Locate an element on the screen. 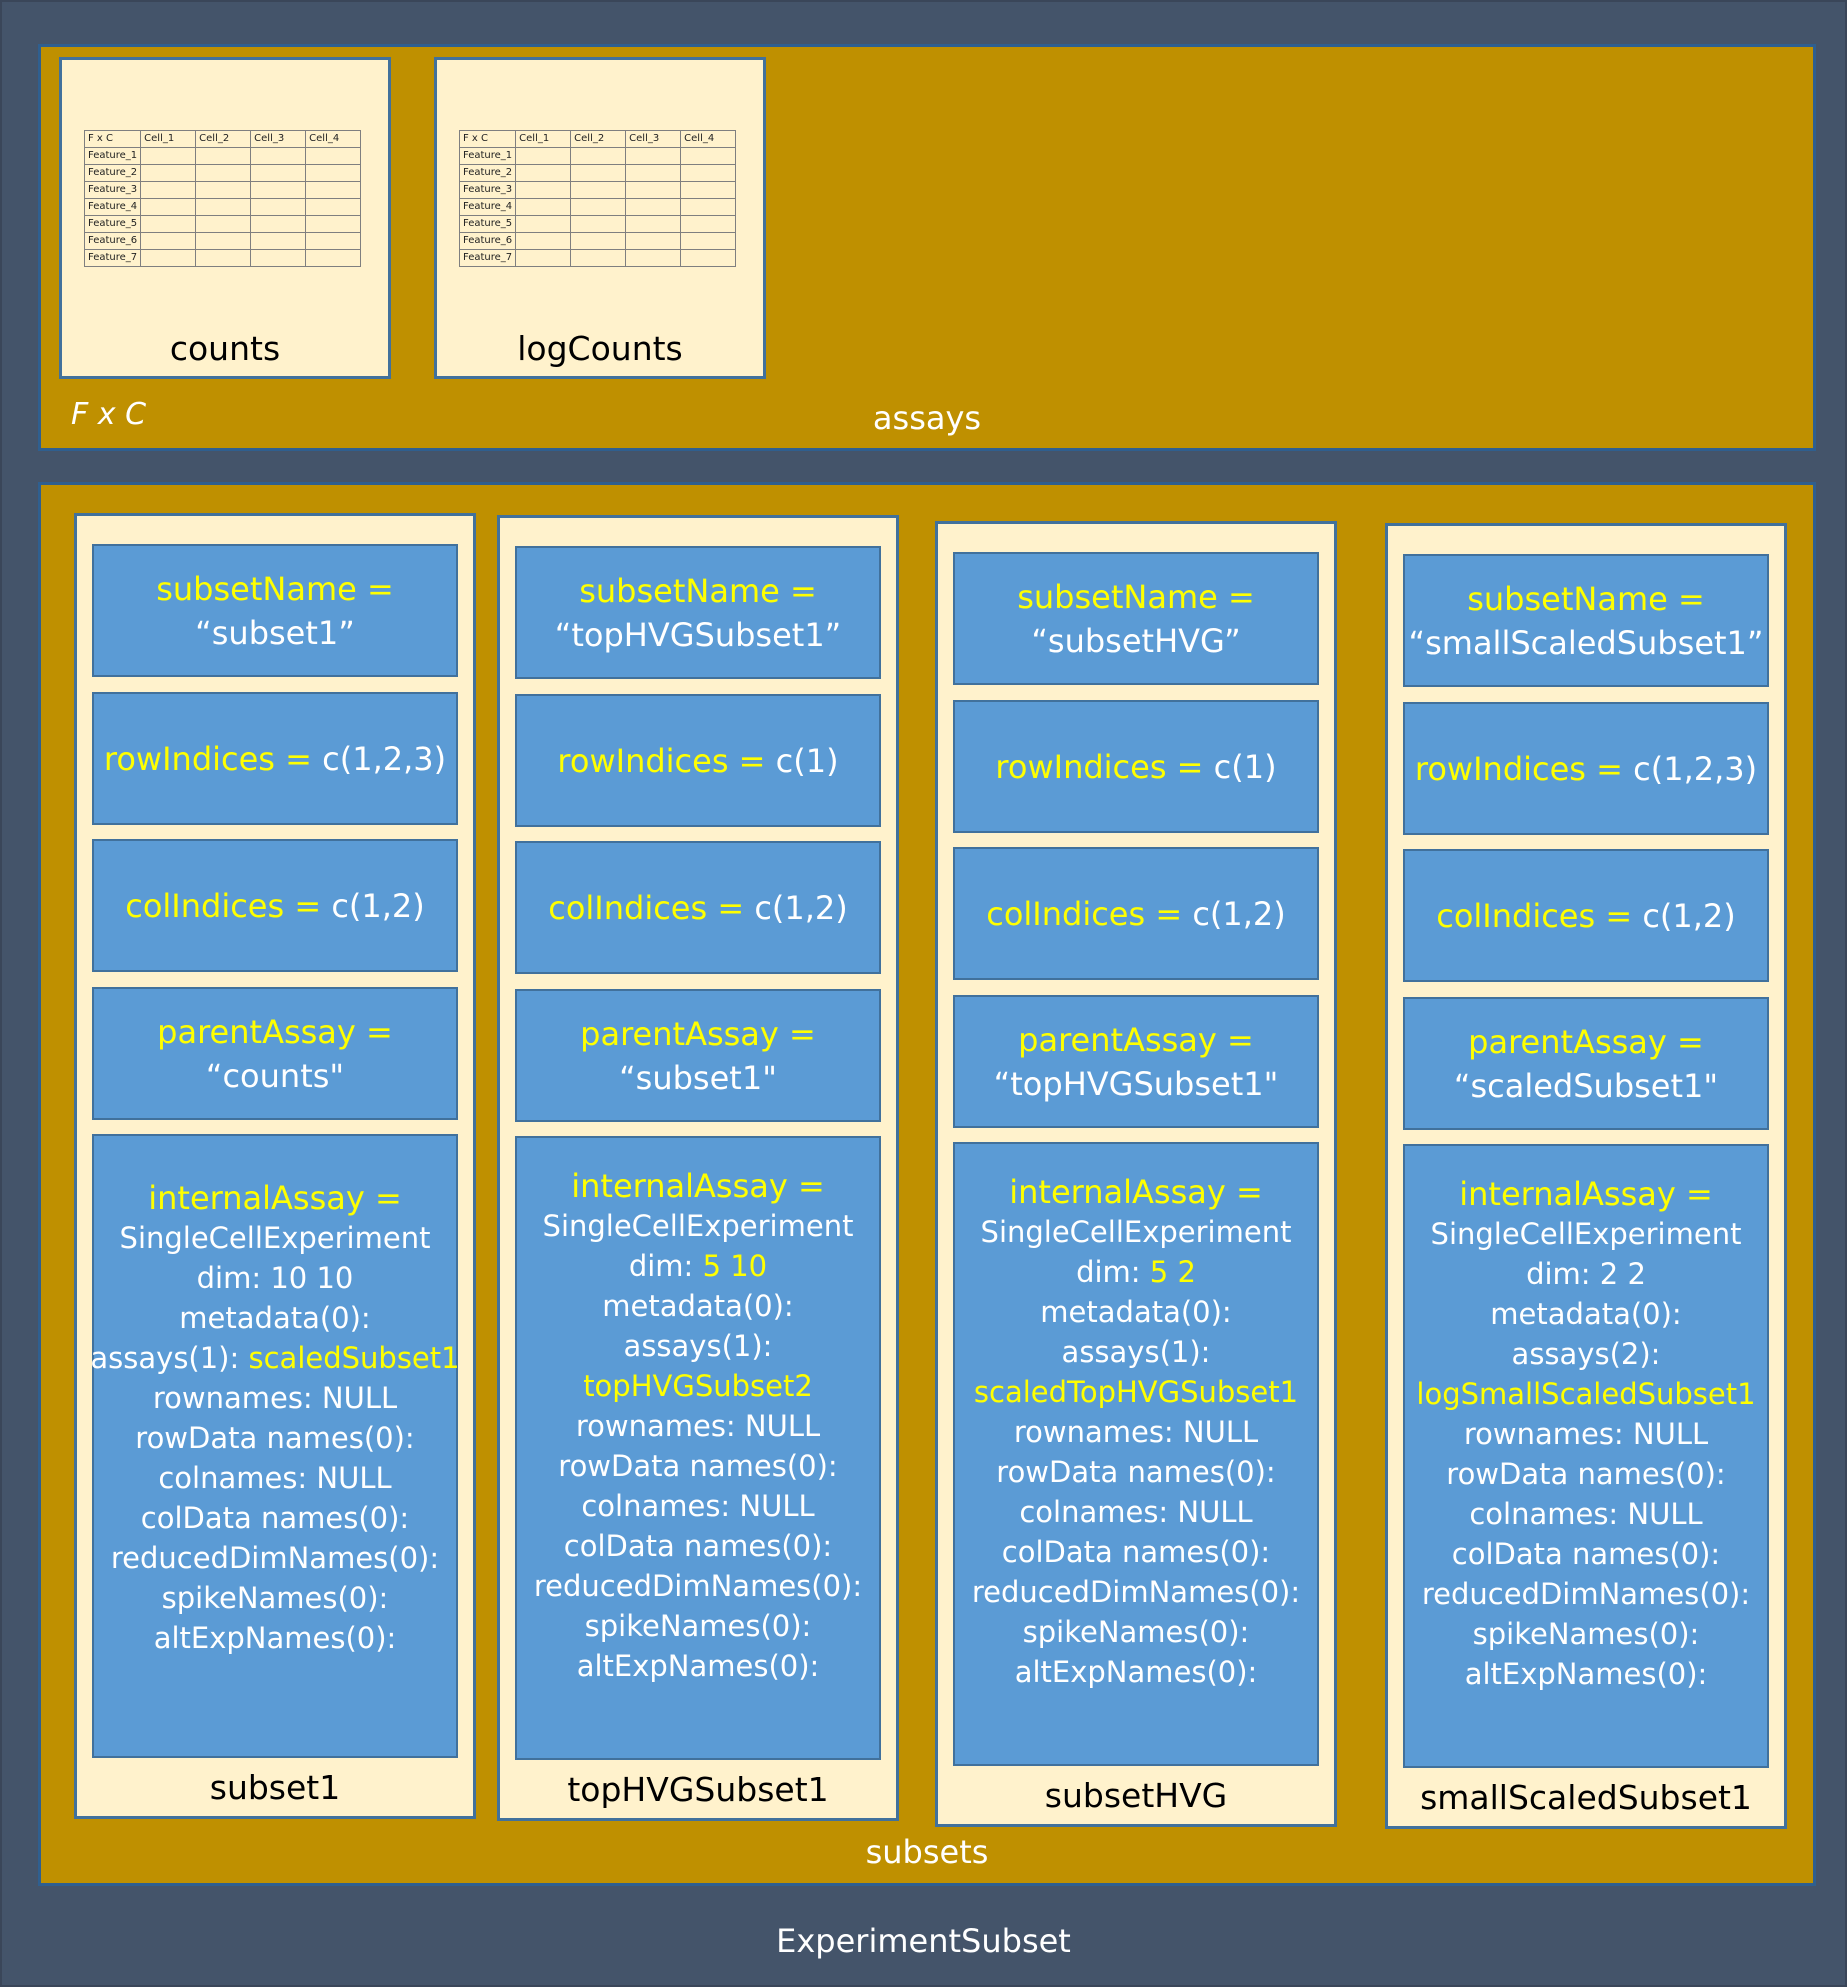 The image size is (1847, 1987). assays-value: topHVGSubset2 is located at coordinates (698, 1386).